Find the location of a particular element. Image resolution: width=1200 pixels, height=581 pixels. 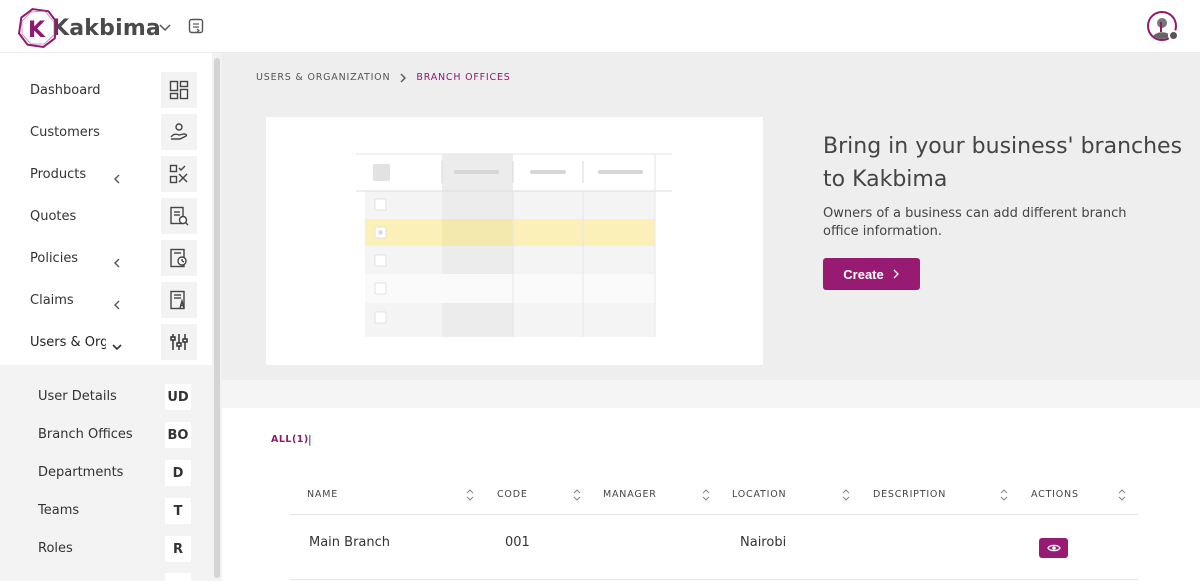

submenu-item-abbr: R is located at coordinates (178, 549).